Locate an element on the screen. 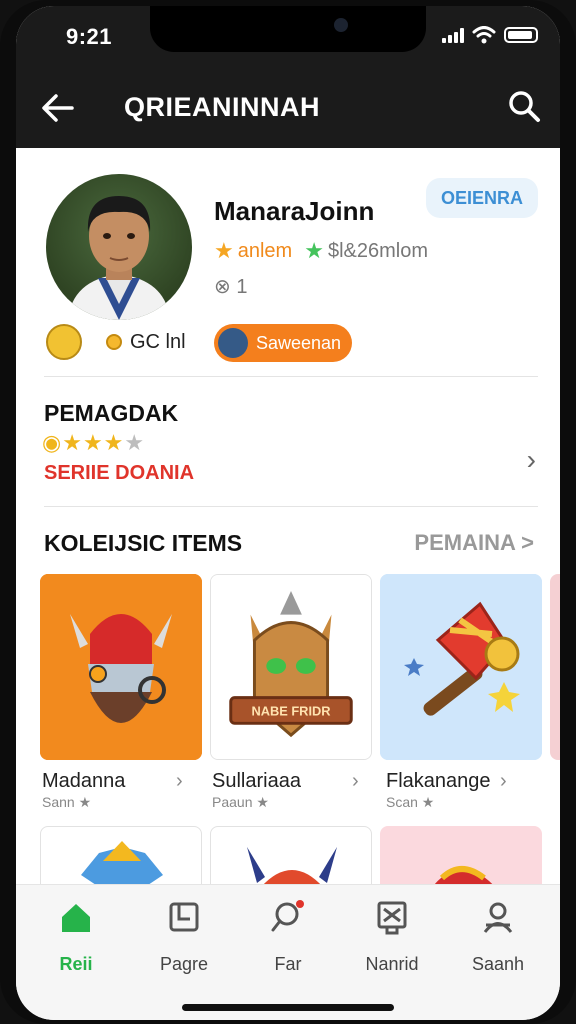 The width and height of the screenshot is (576, 1024). hammer-icon is located at coordinates (461, 667).